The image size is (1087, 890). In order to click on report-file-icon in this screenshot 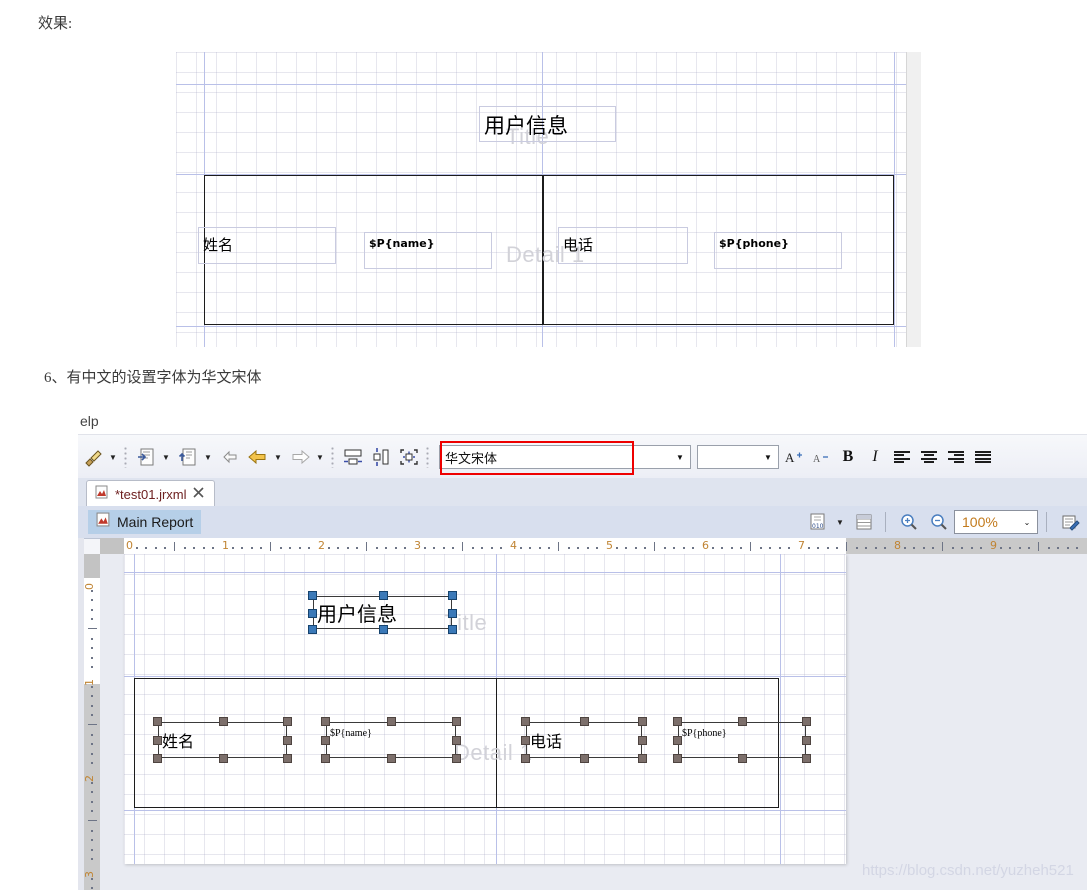, I will do `click(102, 494)`.